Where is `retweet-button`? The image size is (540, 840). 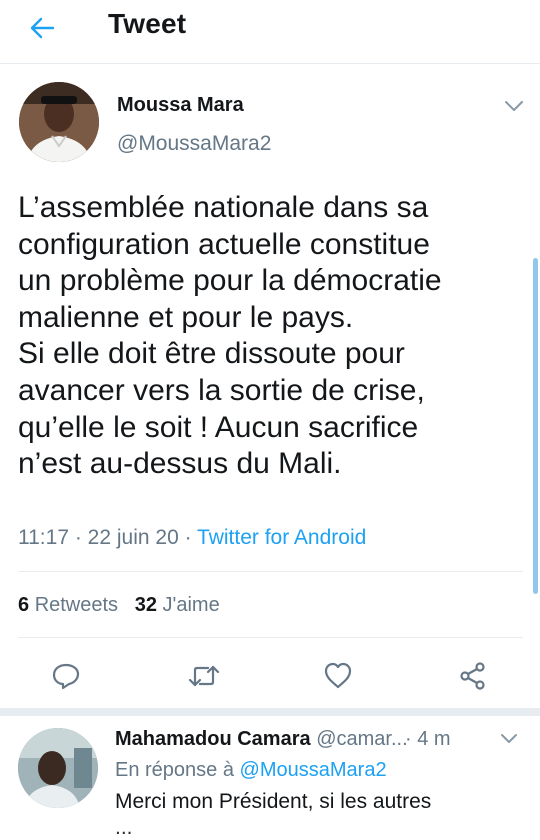
retweet-button is located at coordinates (204, 676).